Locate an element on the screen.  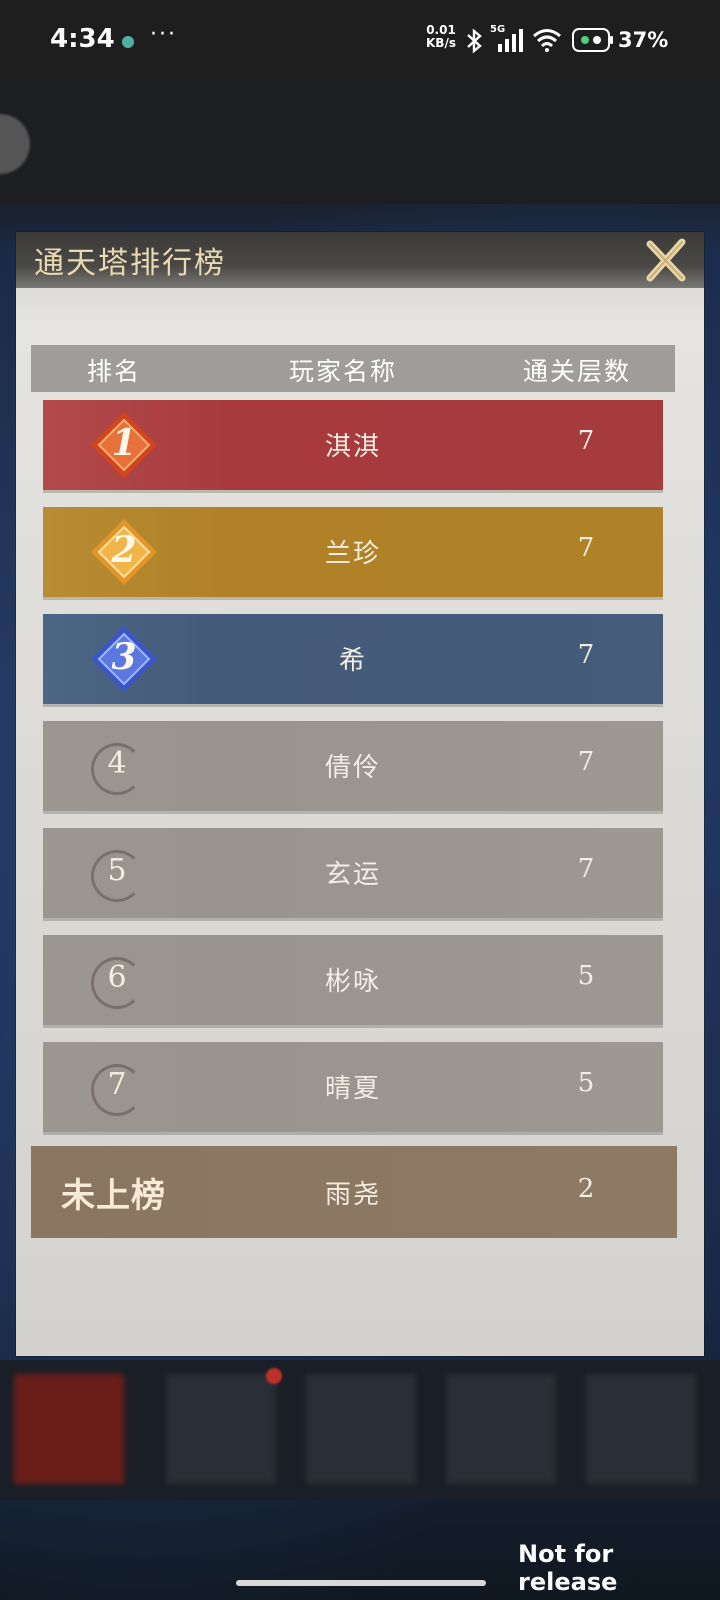
own-floors-cleared: 2 is located at coordinates (586, 1189).